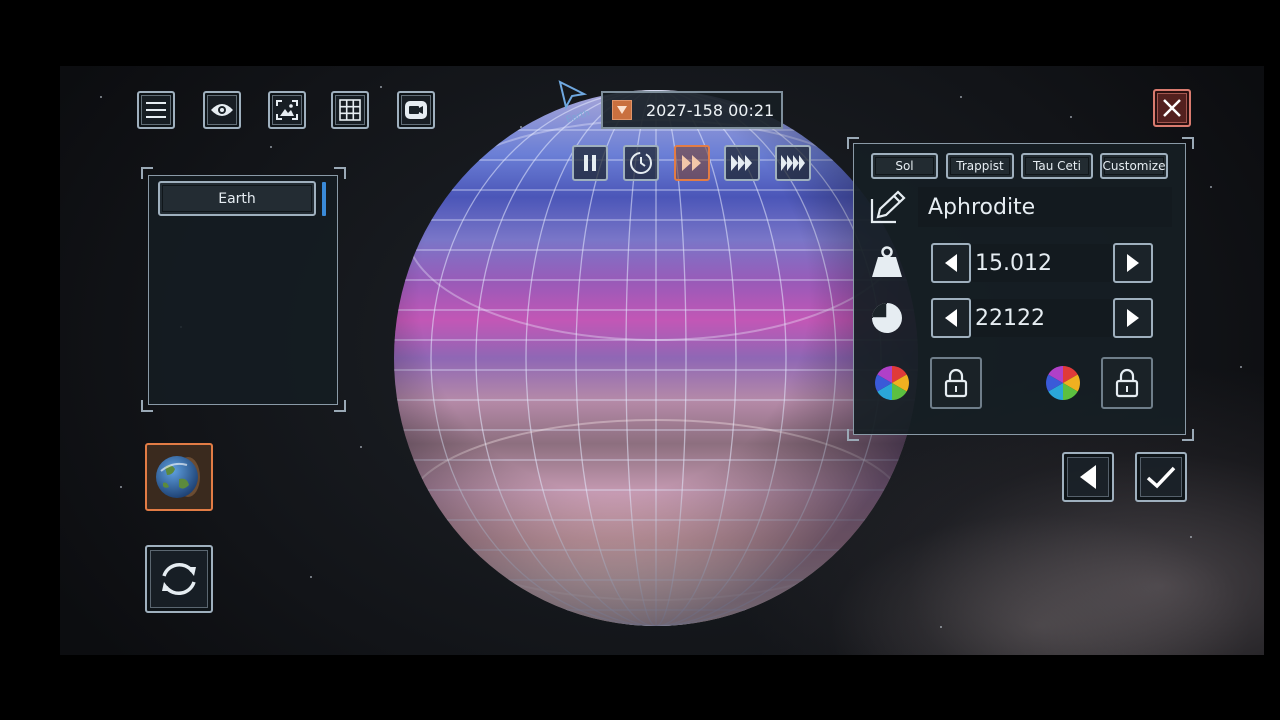 This screenshot has width=1280, height=720. What do you see at coordinates (324, 199) in the screenshot?
I see `scrollbar` at bounding box center [324, 199].